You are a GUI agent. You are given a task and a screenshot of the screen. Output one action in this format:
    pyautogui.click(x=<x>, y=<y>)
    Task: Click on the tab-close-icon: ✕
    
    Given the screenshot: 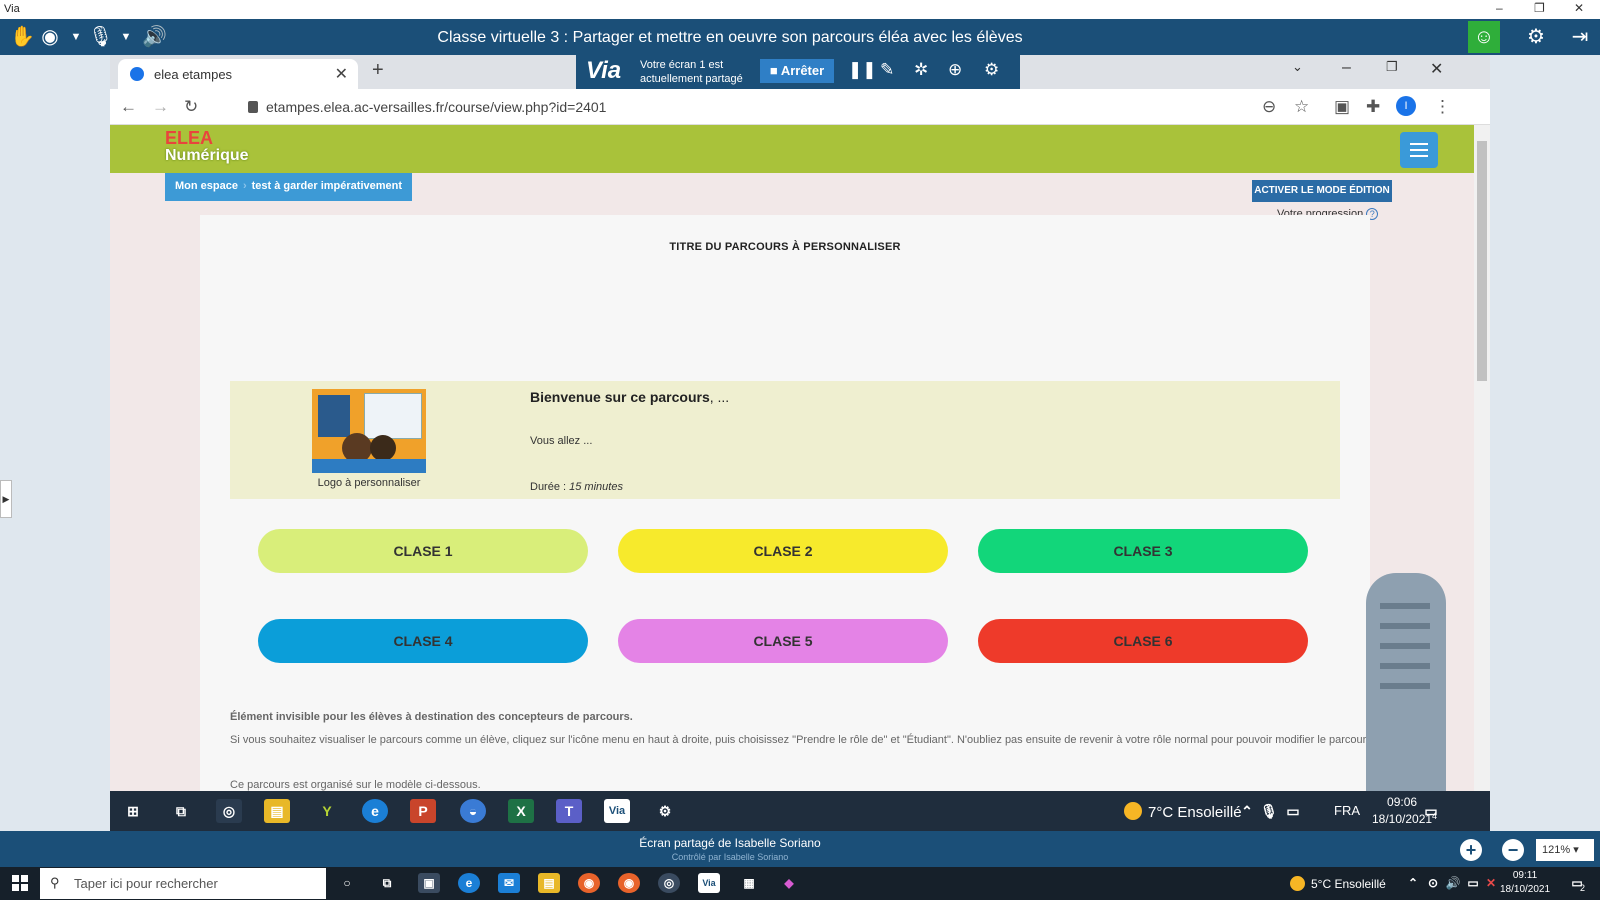 What is the action you would take?
    pyautogui.click(x=341, y=74)
    